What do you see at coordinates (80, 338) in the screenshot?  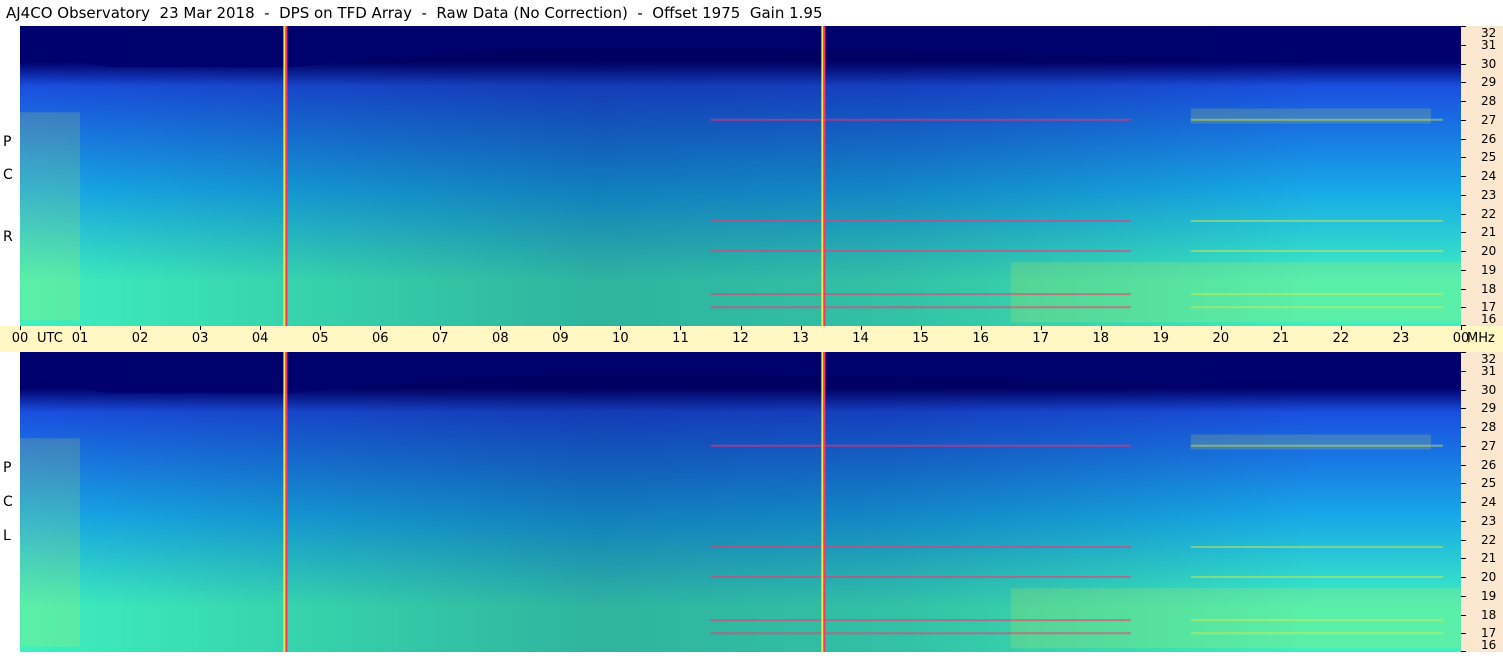 I see `time-label: 01` at bounding box center [80, 338].